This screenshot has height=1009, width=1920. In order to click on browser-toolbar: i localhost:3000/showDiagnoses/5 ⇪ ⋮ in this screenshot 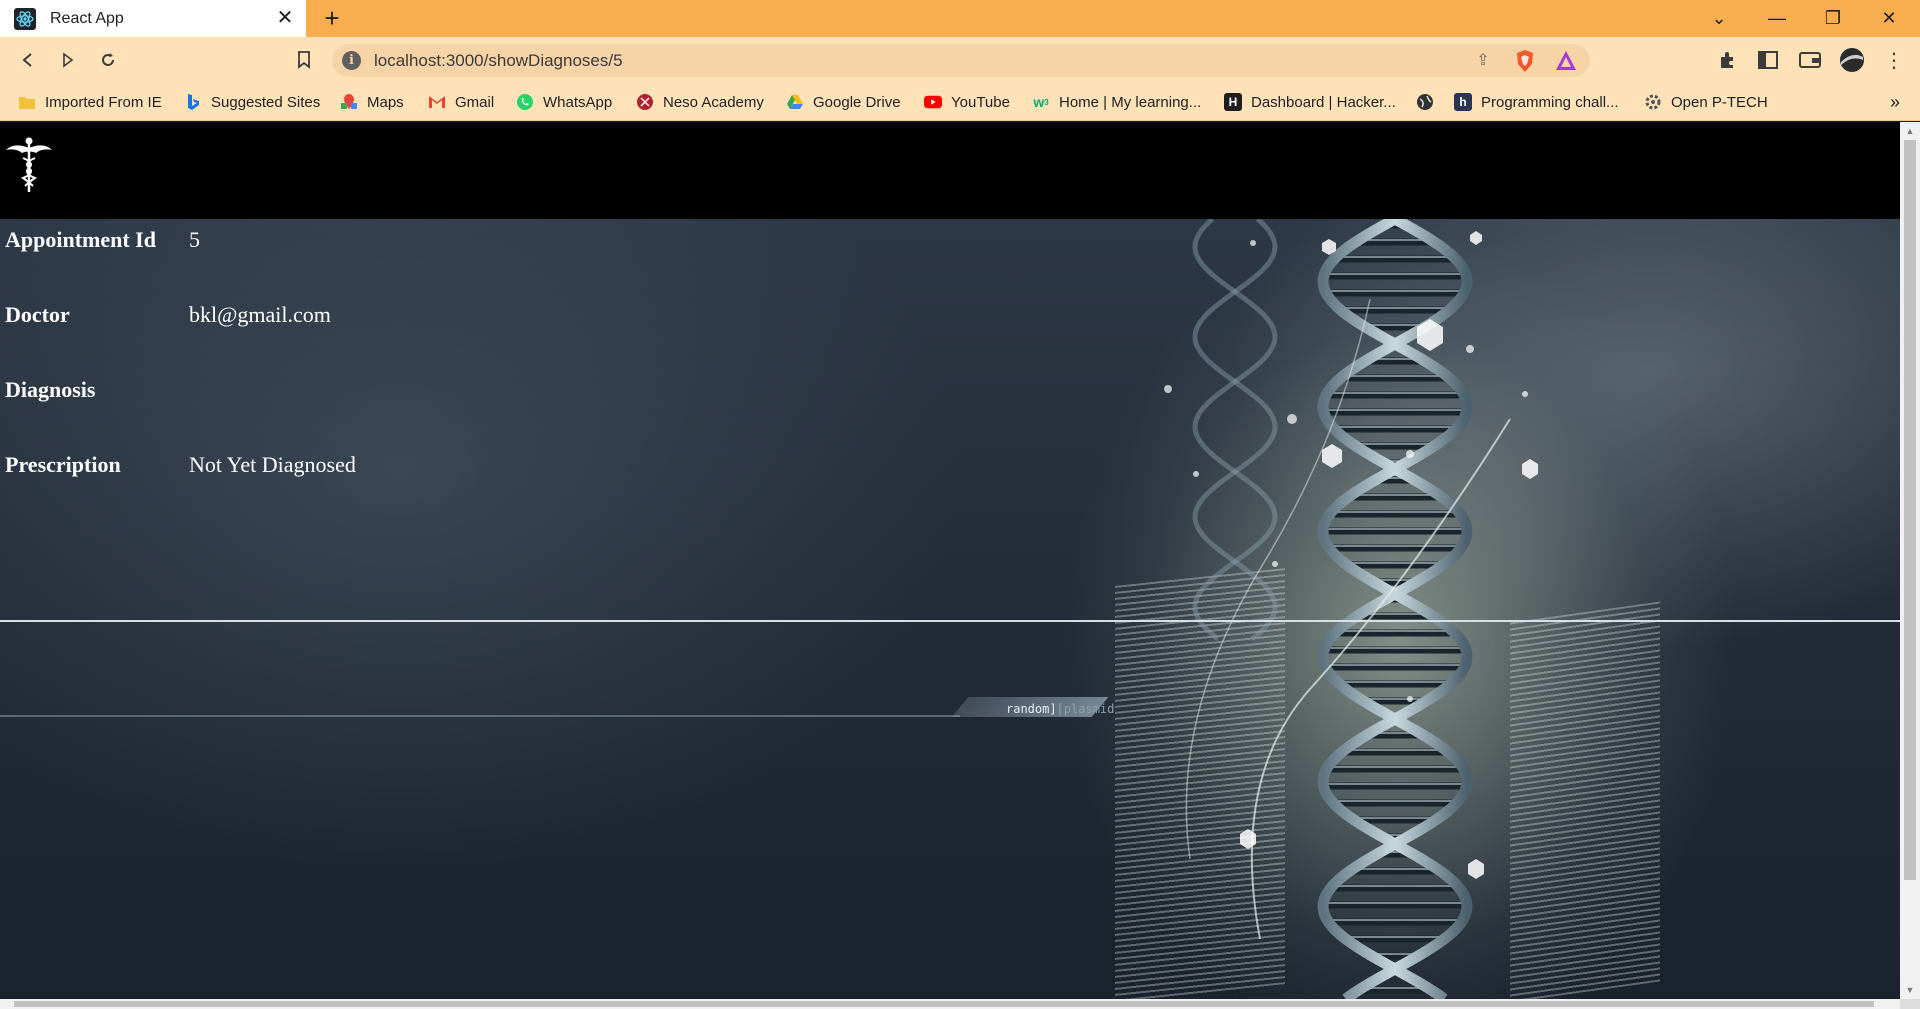, I will do `click(960, 60)`.